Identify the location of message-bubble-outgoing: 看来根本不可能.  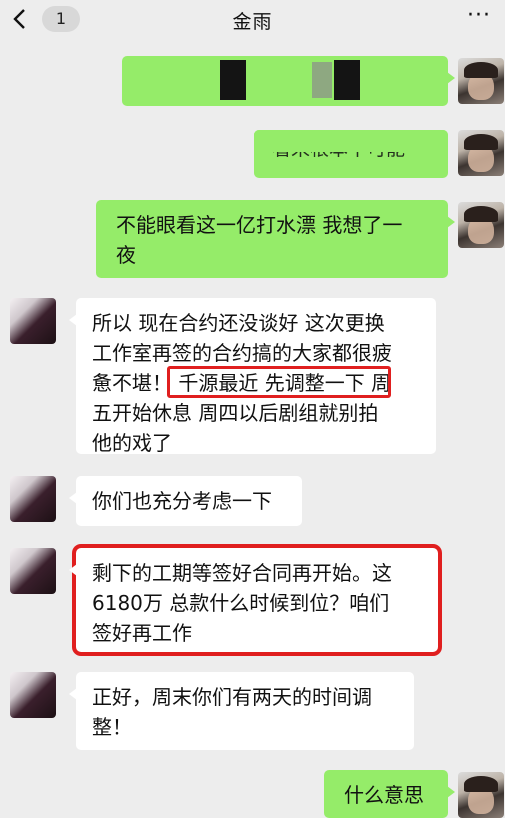
(351, 154).